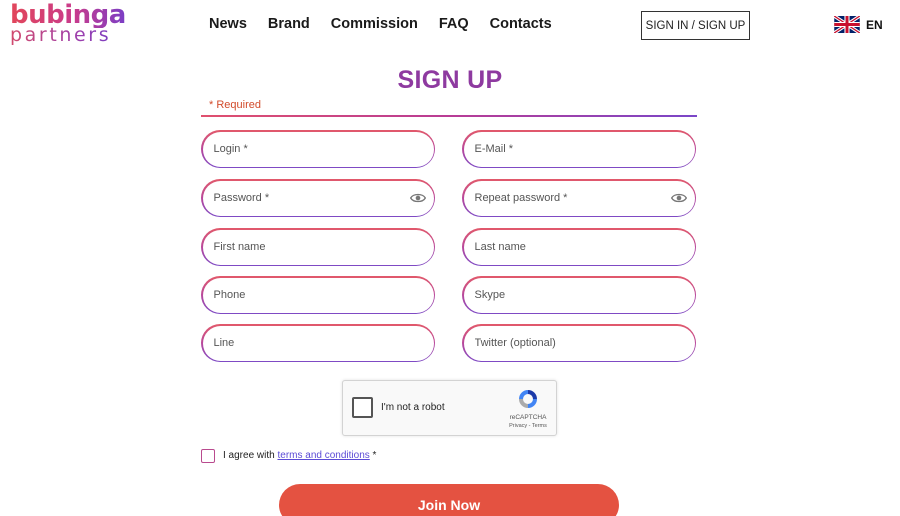  I want to click on show-repeat-password-eye-icon, so click(678, 198).